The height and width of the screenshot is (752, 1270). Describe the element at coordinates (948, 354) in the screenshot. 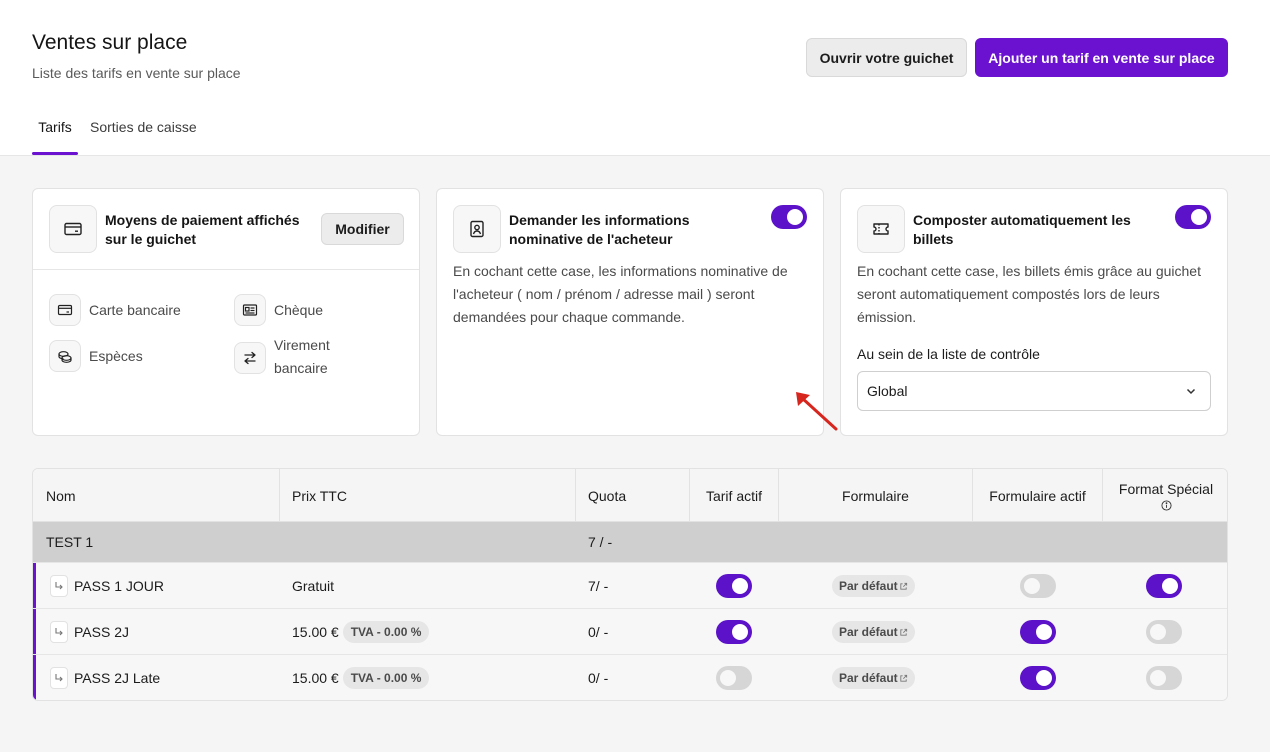

I see `control-list-label: Au sein de la liste de contrôle` at that location.